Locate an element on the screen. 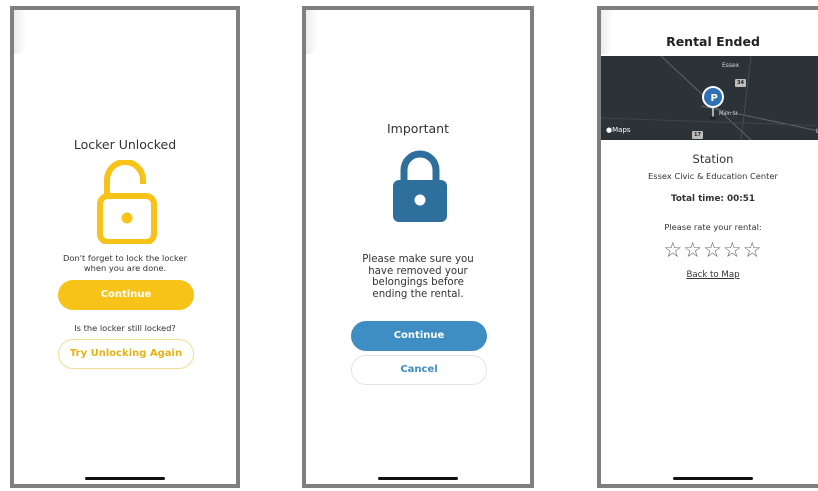 The height and width of the screenshot is (491, 818). lock-closed-icon is located at coordinates (420, 186).